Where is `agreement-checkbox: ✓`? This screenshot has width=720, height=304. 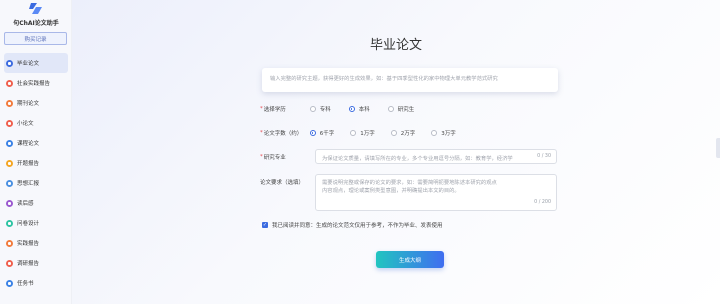 agreement-checkbox: ✓ is located at coordinates (265, 225).